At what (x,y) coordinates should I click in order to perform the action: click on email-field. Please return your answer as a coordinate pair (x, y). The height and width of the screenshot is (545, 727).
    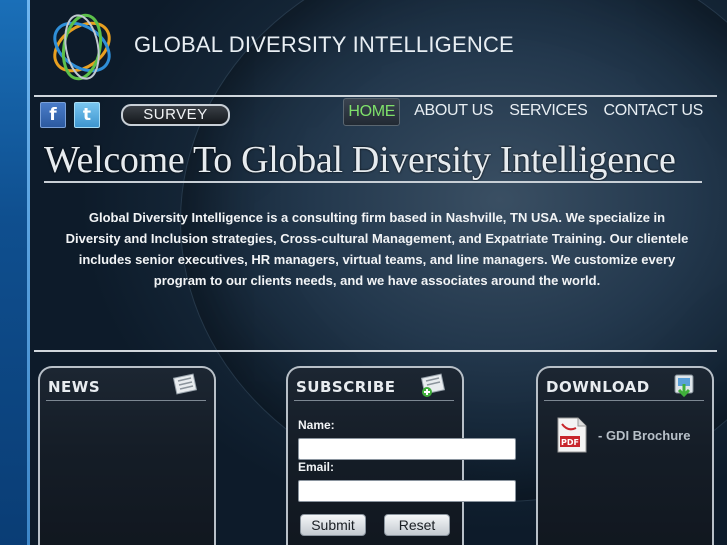
    Looking at the image, I should click on (407, 491).